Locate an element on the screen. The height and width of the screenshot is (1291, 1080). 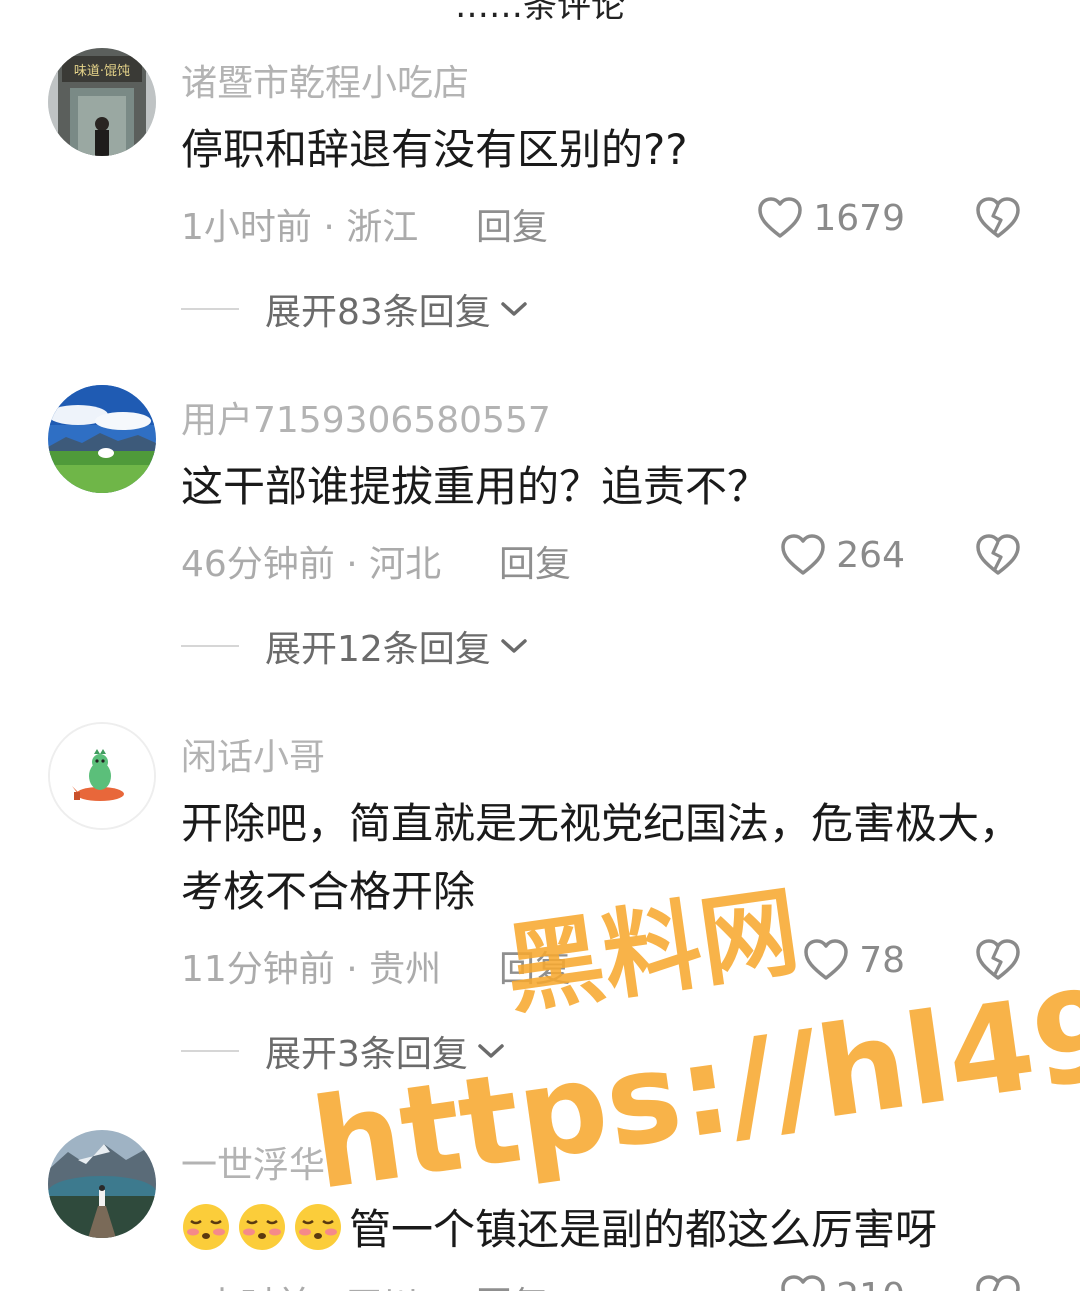
comment-username: 诸暨市乾程小吃店 is located at coordinates (325, 80).